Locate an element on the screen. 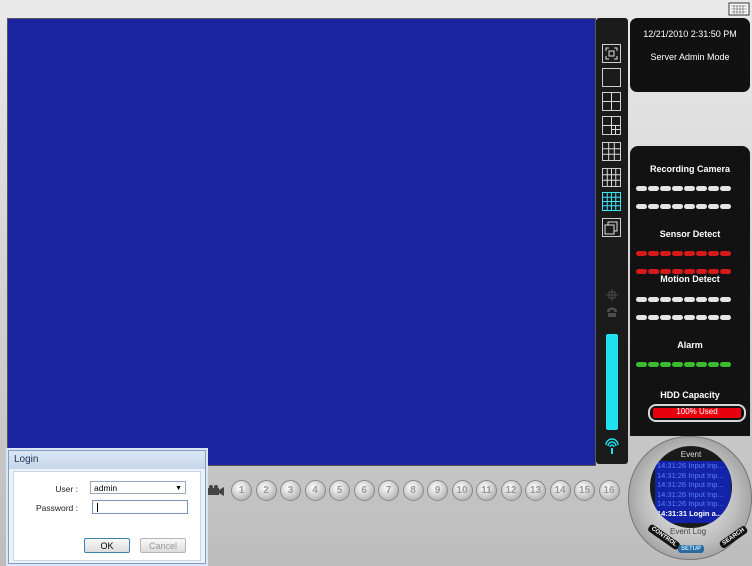 The height and width of the screenshot is (566, 752). camera-number: 11 is located at coordinates (486, 490).